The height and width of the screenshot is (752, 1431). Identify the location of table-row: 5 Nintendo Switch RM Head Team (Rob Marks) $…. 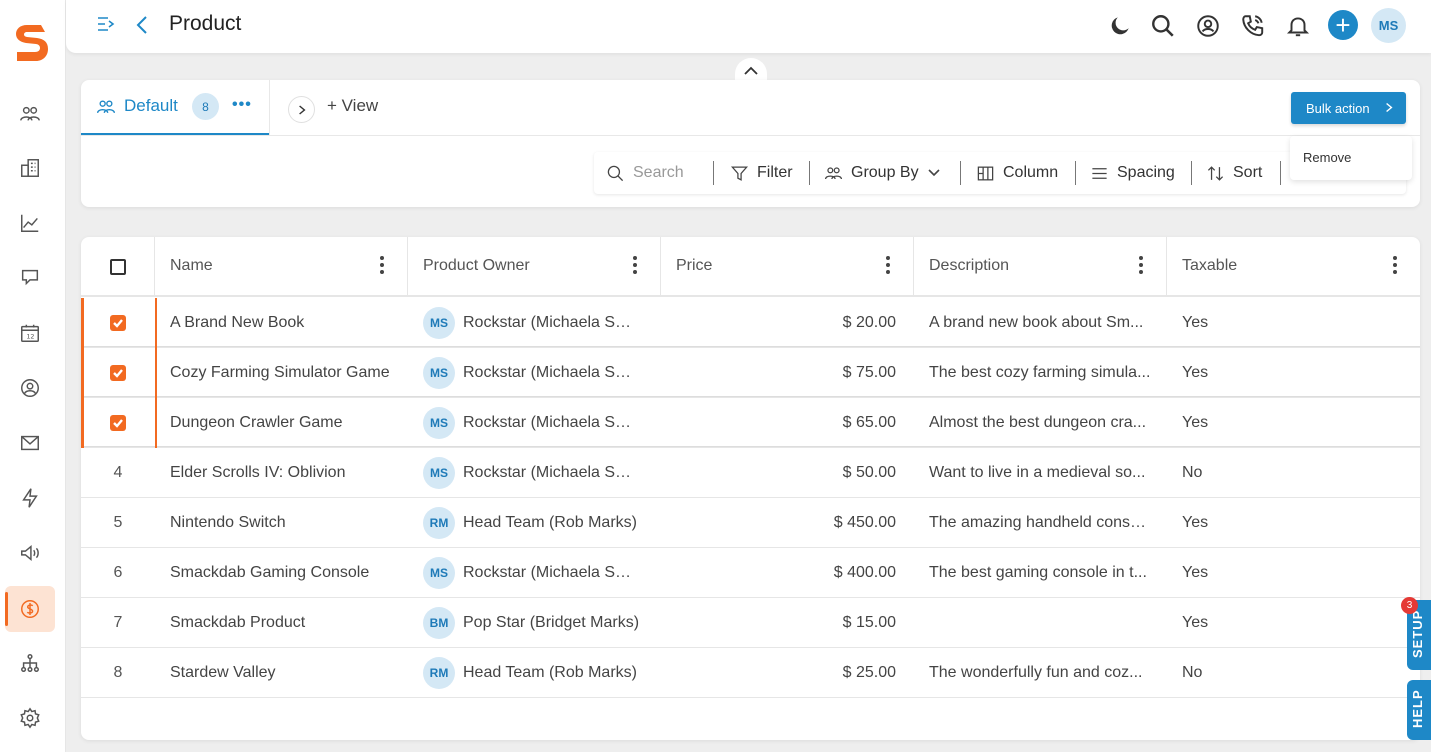
(750, 523).